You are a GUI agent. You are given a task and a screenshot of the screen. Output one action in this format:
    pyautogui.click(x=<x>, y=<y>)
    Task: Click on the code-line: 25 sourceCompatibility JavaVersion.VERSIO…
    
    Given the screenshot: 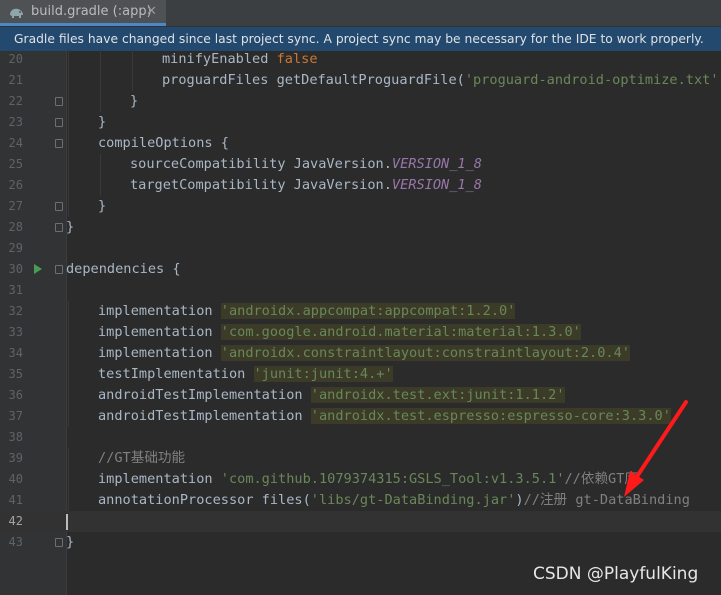 What is the action you would take?
    pyautogui.click(x=360, y=164)
    